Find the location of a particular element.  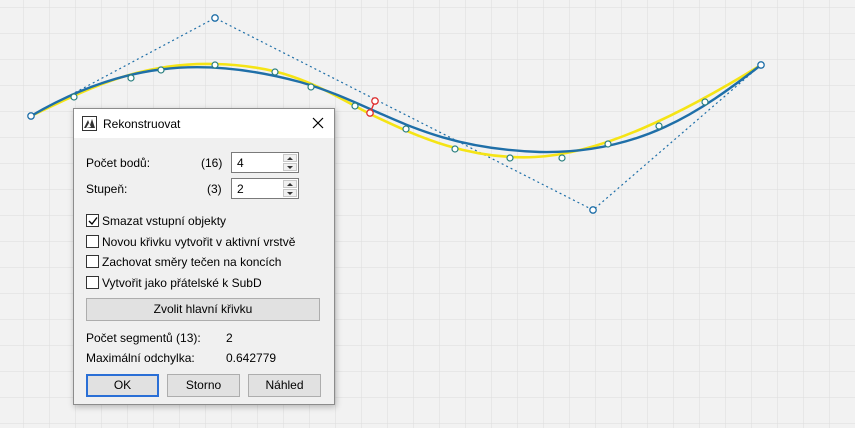

rhino-rebuild-icon is located at coordinates (89, 123).